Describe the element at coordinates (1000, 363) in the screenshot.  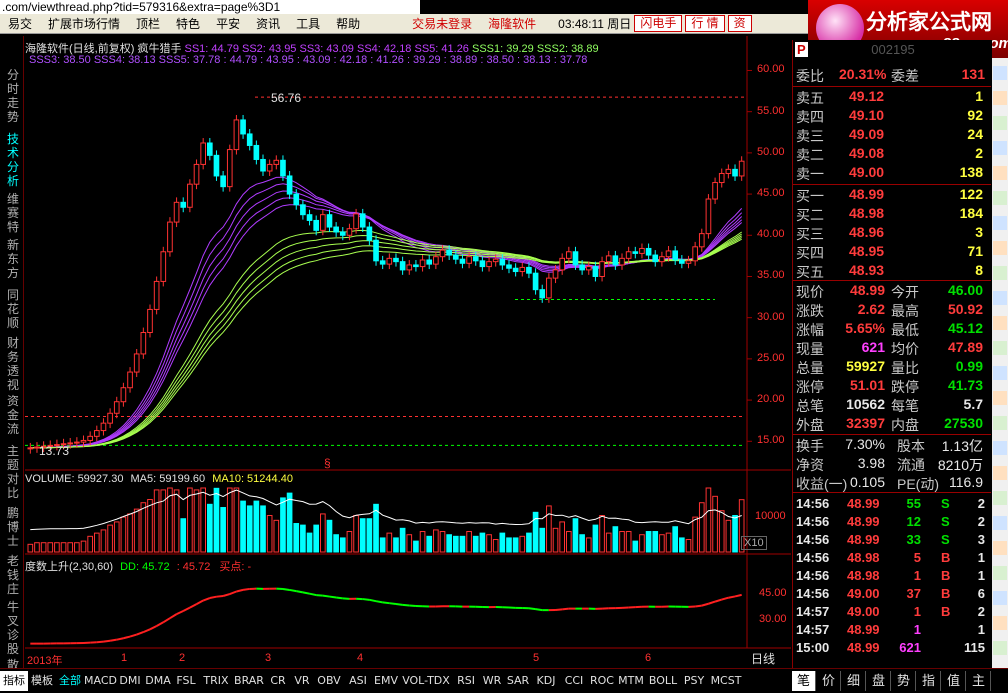
I see `vertical-toolbar` at that location.